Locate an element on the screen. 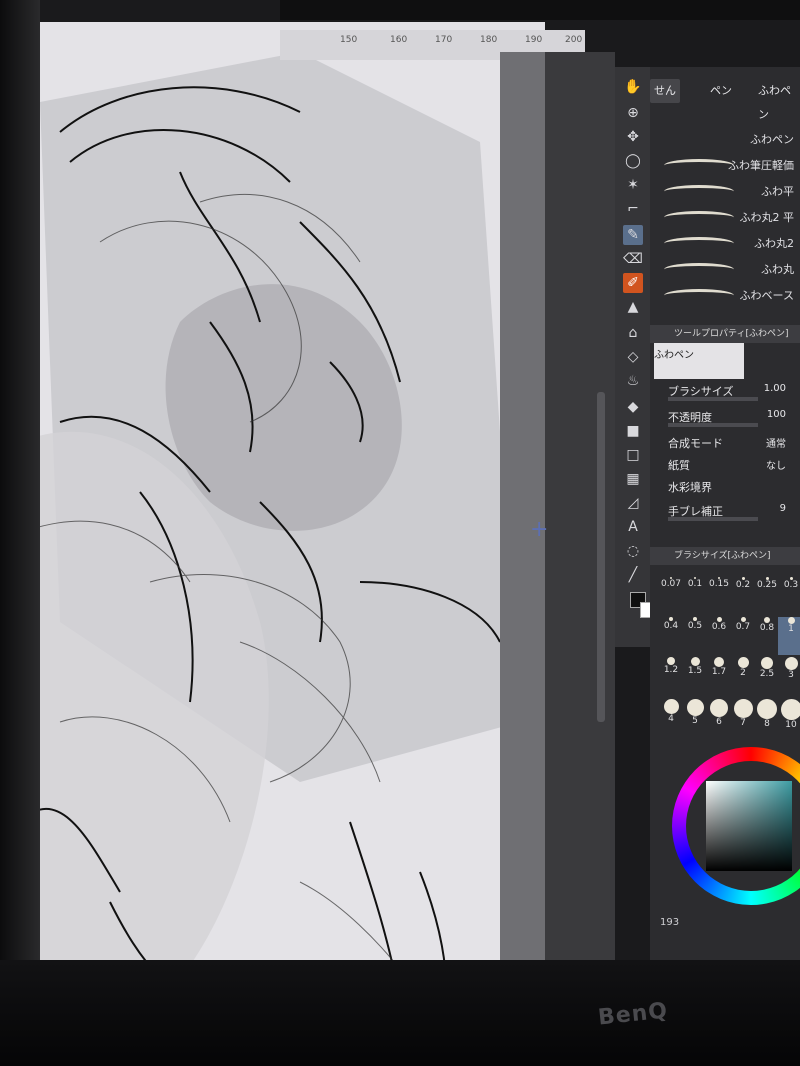 This screenshot has height=1066, width=800. monitor-bezel-bottom is located at coordinates (400, 1013).